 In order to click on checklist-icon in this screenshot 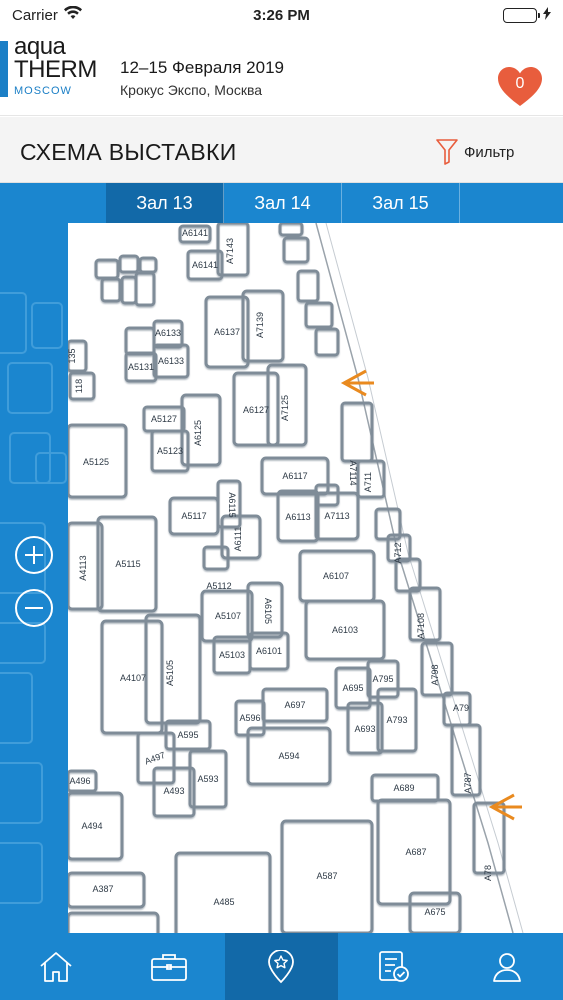, I will do `click(394, 966)`.